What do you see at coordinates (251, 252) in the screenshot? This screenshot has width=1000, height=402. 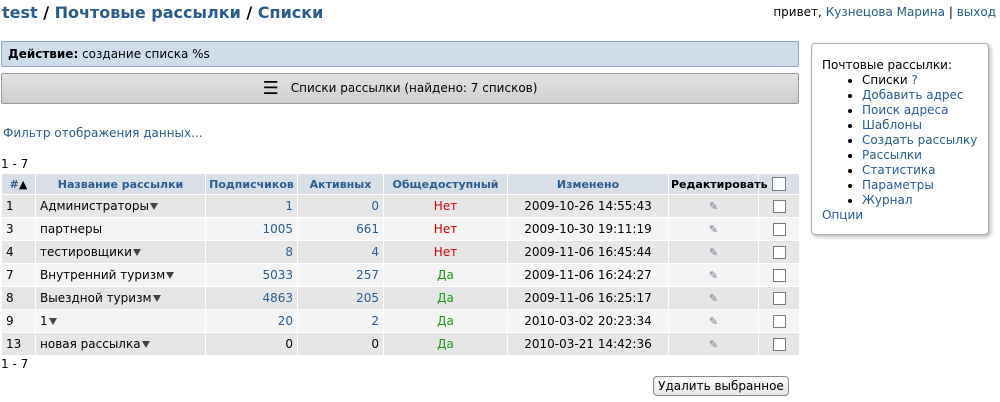 I see `row-subscribers: 8` at bounding box center [251, 252].